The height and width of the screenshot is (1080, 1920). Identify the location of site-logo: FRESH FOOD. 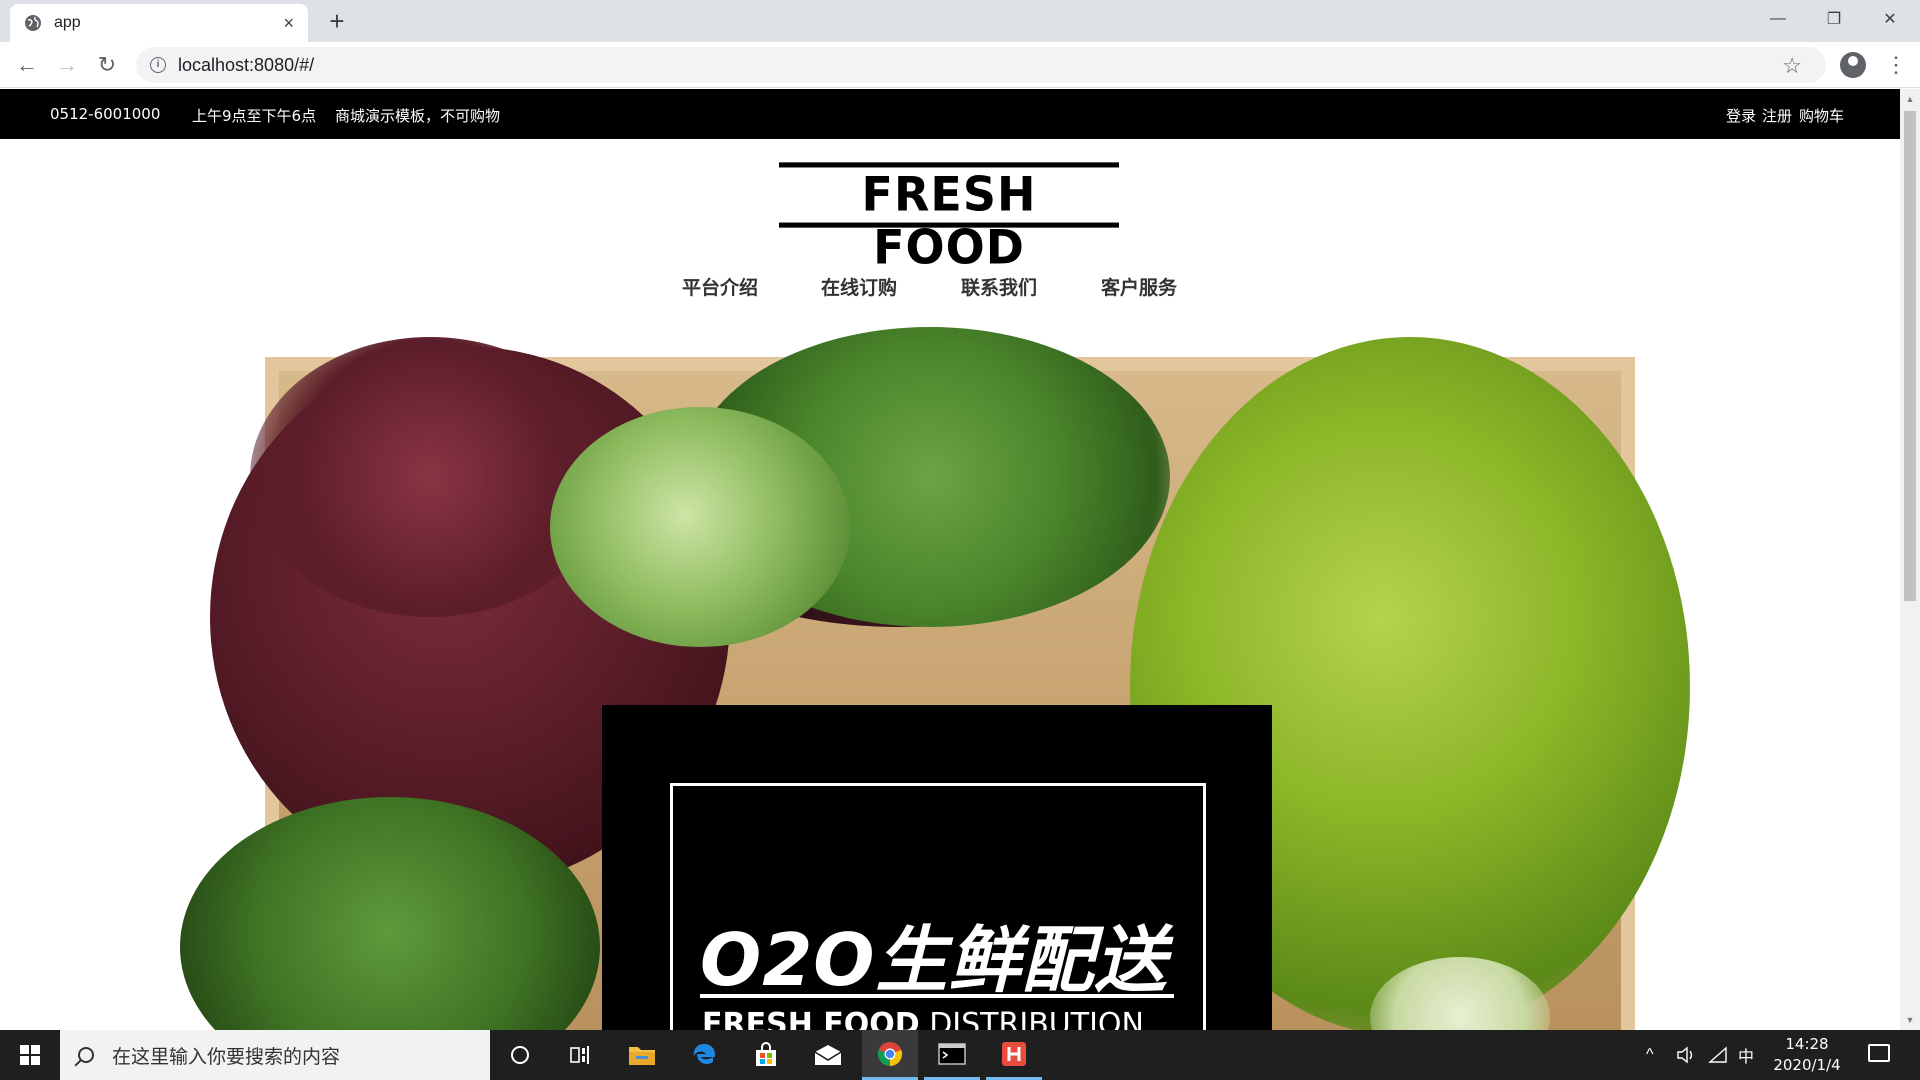
(949, 218).